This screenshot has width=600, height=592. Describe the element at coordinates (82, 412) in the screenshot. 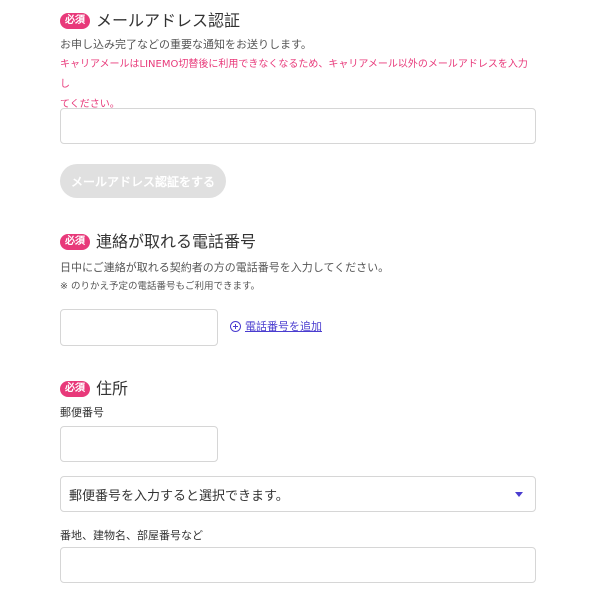

I see `postal-code-label: 郵便番号` at that location.